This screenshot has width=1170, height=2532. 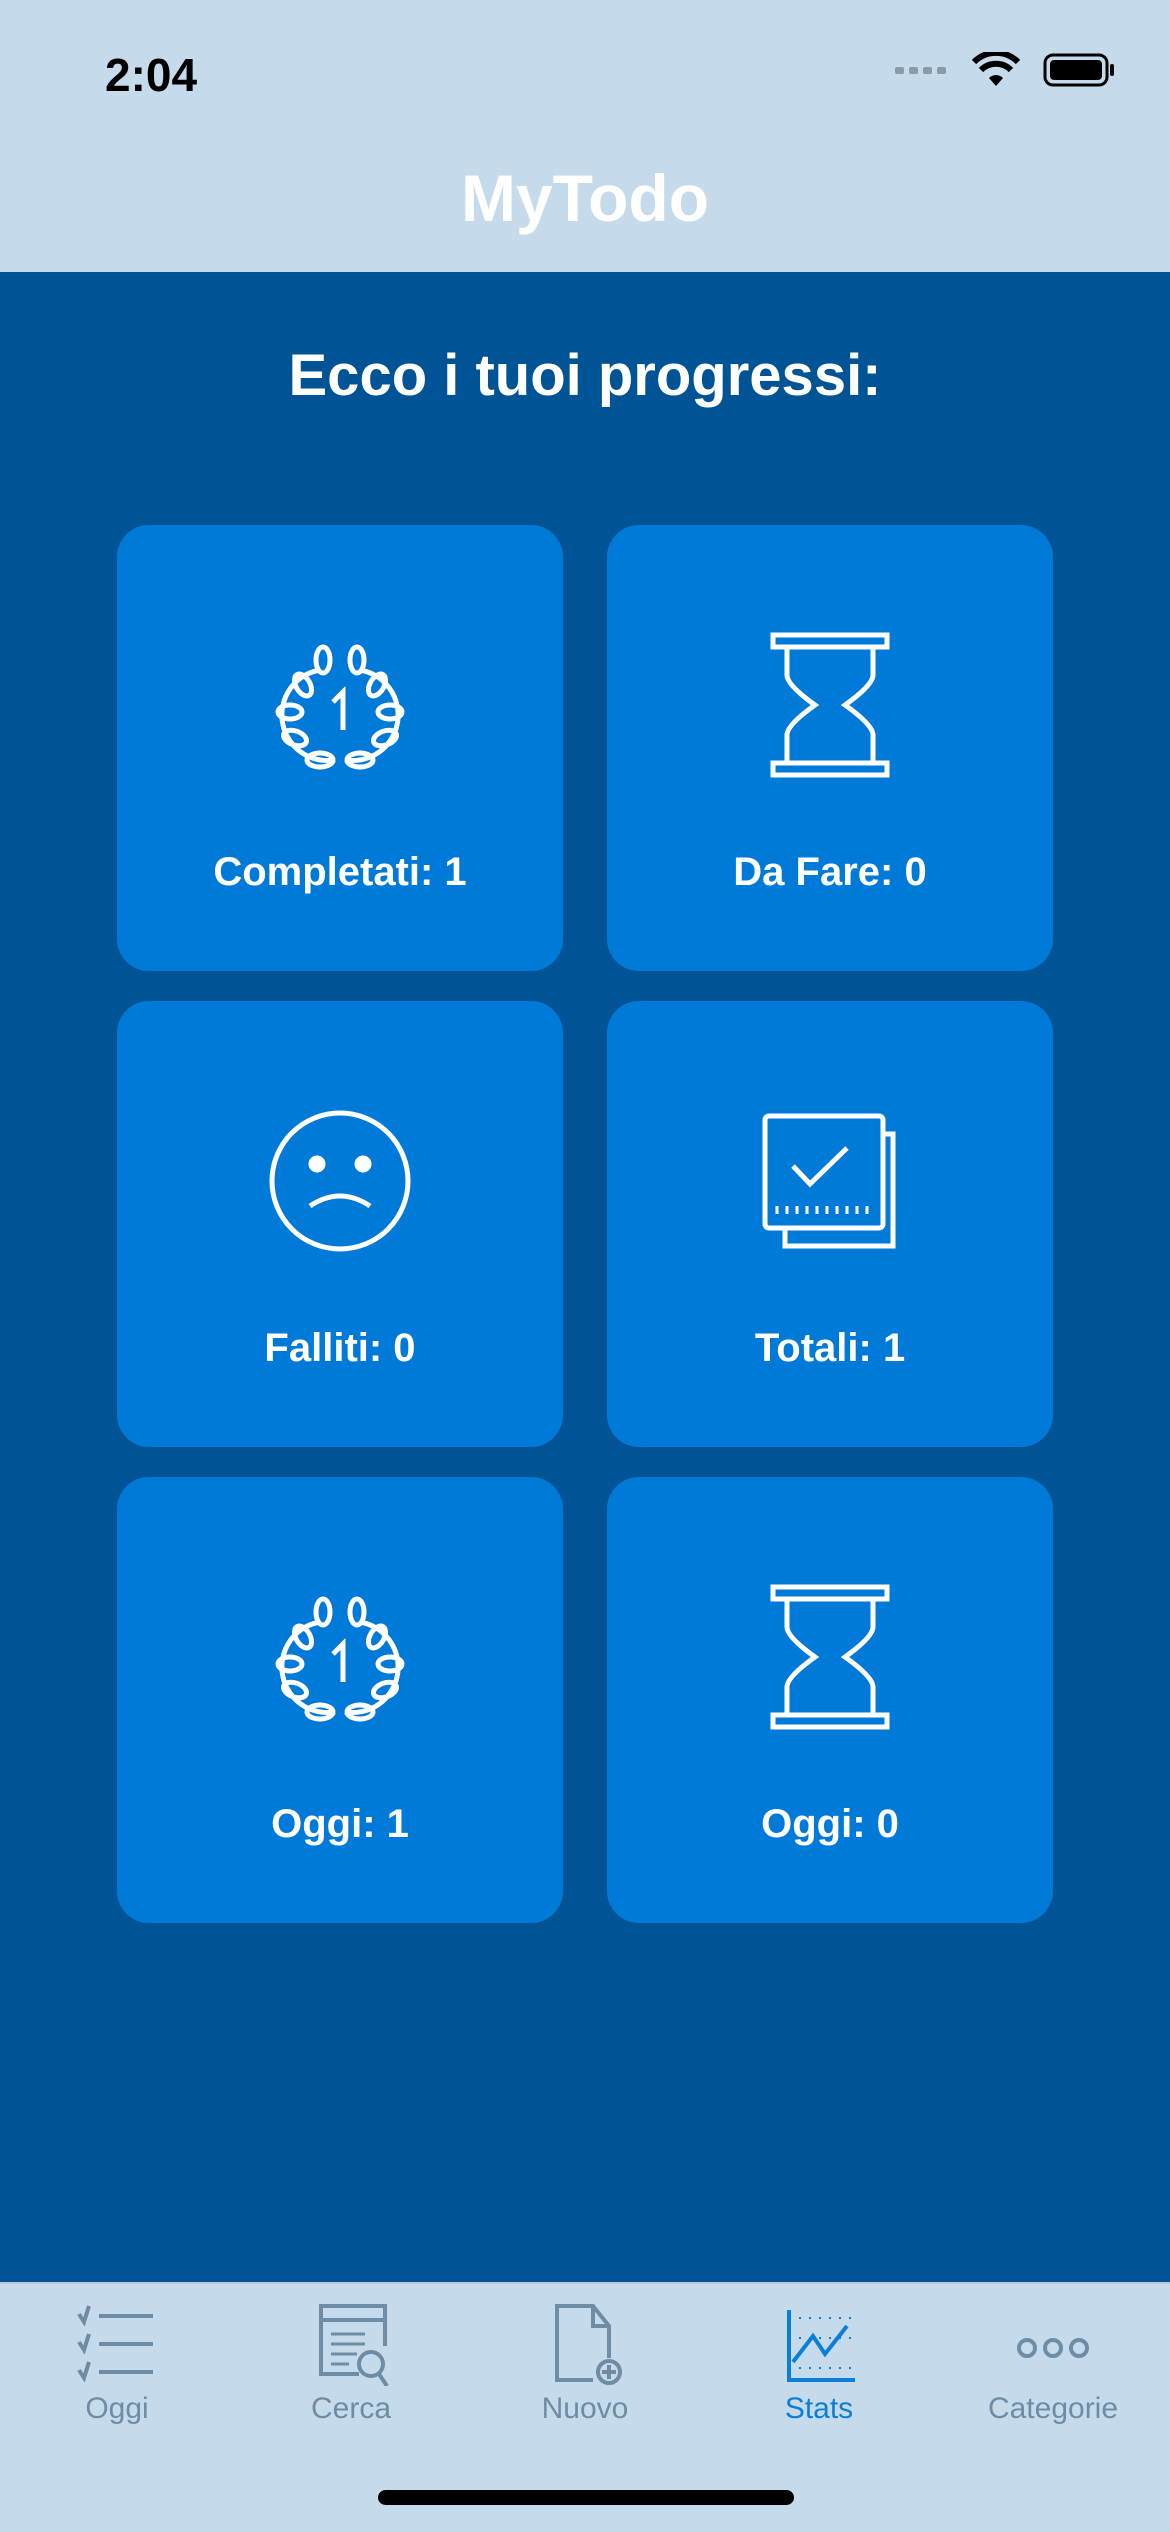 I want to click on tab-oggi: Oggi, so click(x=117, y=2377).